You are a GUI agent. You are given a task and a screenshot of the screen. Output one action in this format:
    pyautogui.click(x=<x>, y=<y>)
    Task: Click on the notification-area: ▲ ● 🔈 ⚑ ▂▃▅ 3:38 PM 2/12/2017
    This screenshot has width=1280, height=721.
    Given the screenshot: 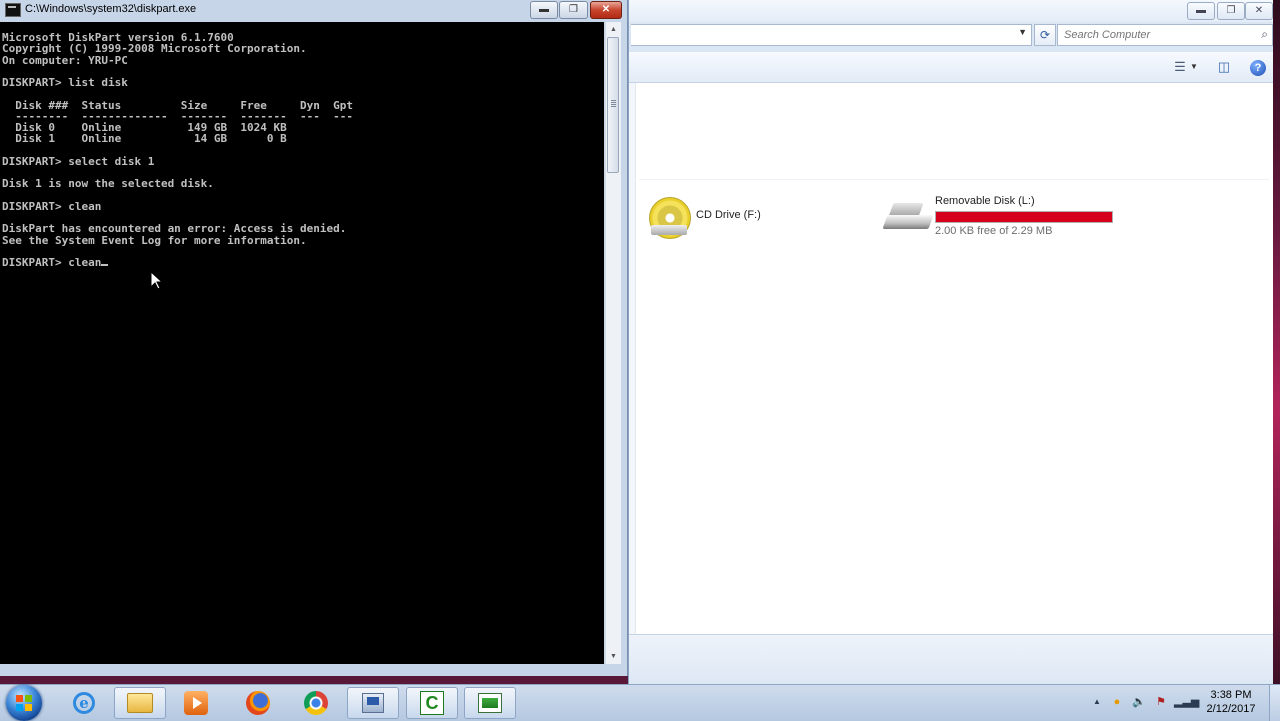 What is the action you would take?
    pyautogui.click(x=1183, y=703)
    